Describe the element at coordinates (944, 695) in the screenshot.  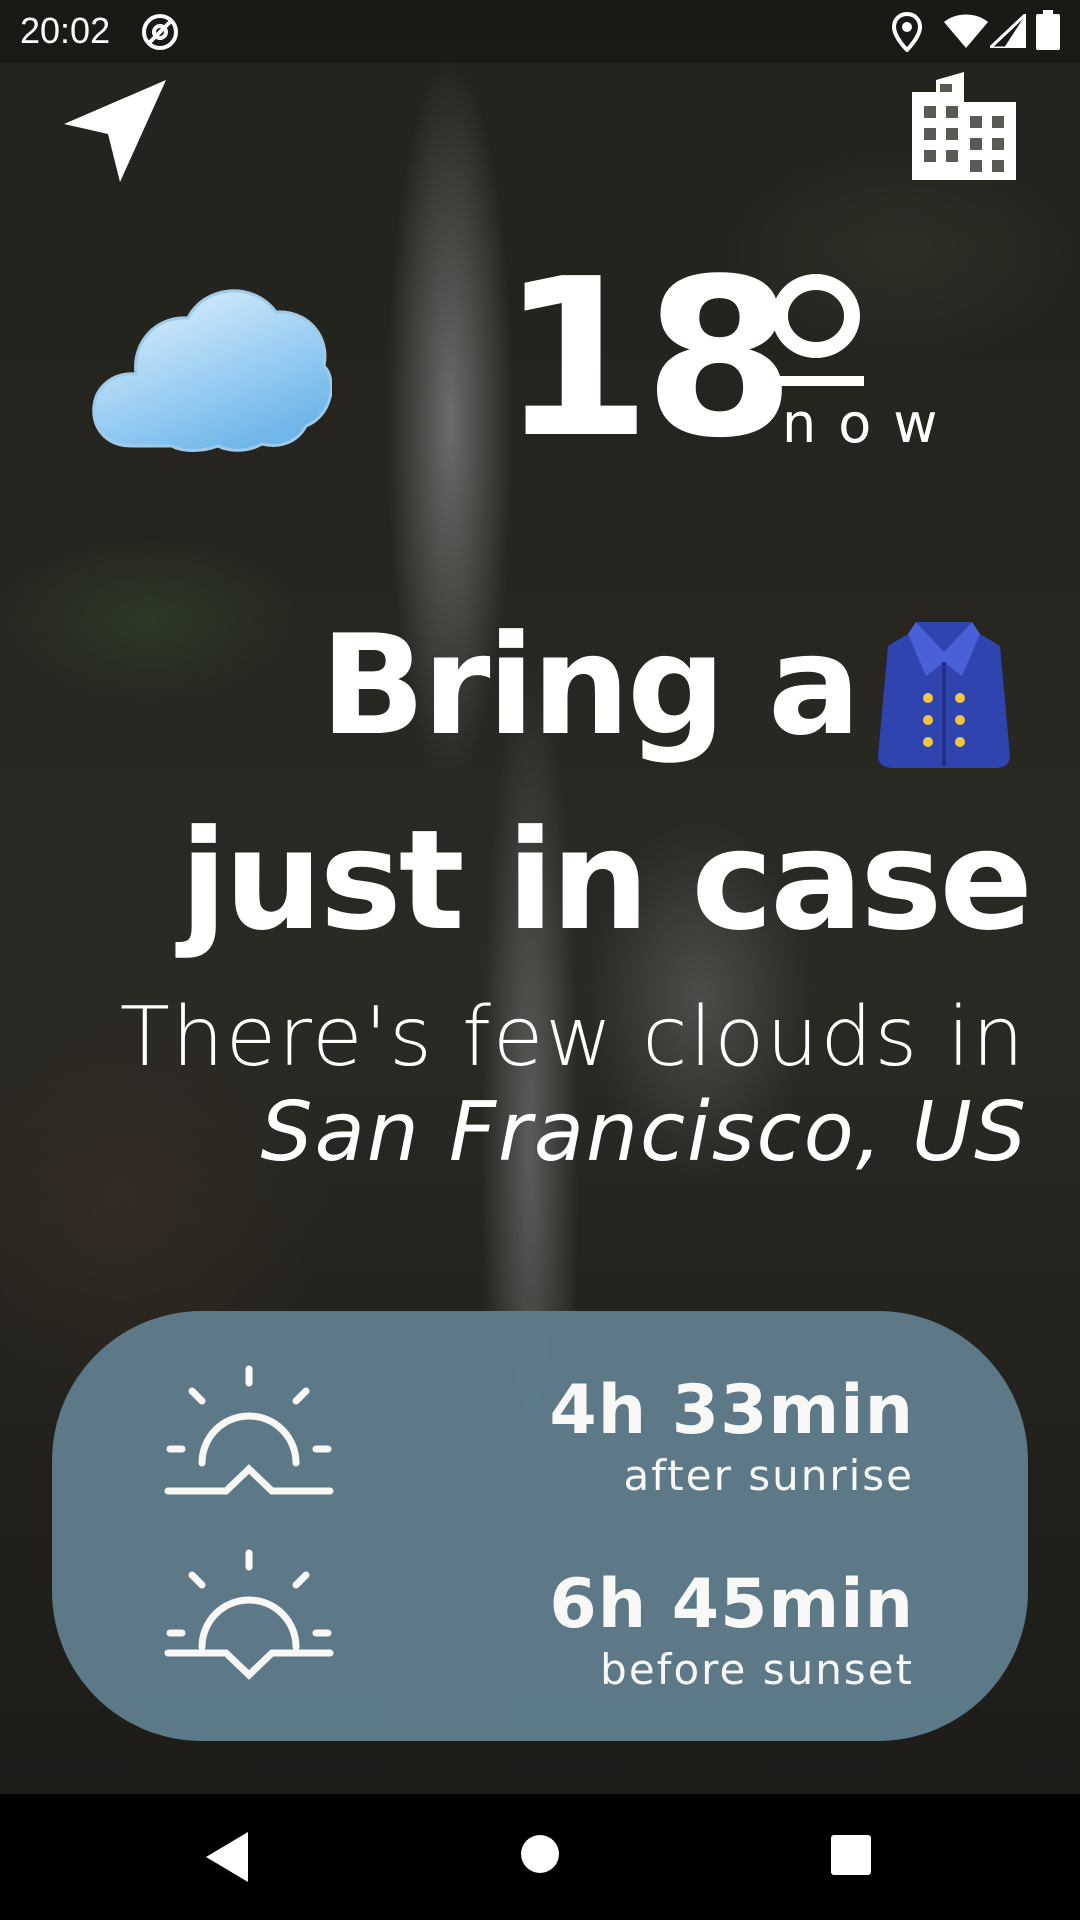
I see `coat-icon` at that location.